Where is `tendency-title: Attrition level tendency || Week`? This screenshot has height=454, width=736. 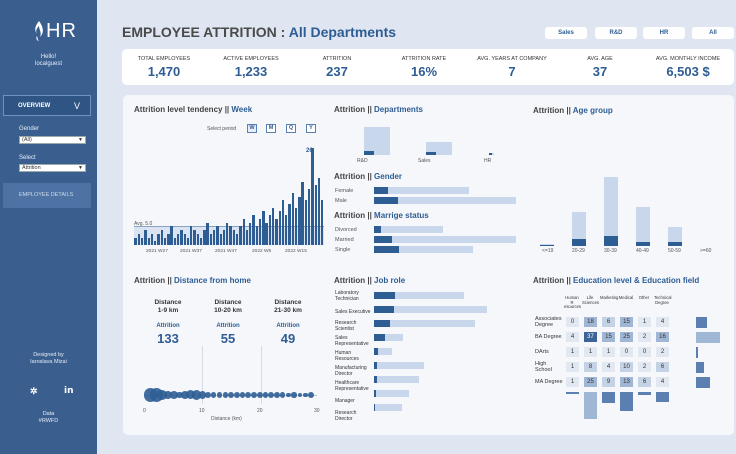
tendency-title: Attrition level tendency || Week is located at coordinates (193, 109).